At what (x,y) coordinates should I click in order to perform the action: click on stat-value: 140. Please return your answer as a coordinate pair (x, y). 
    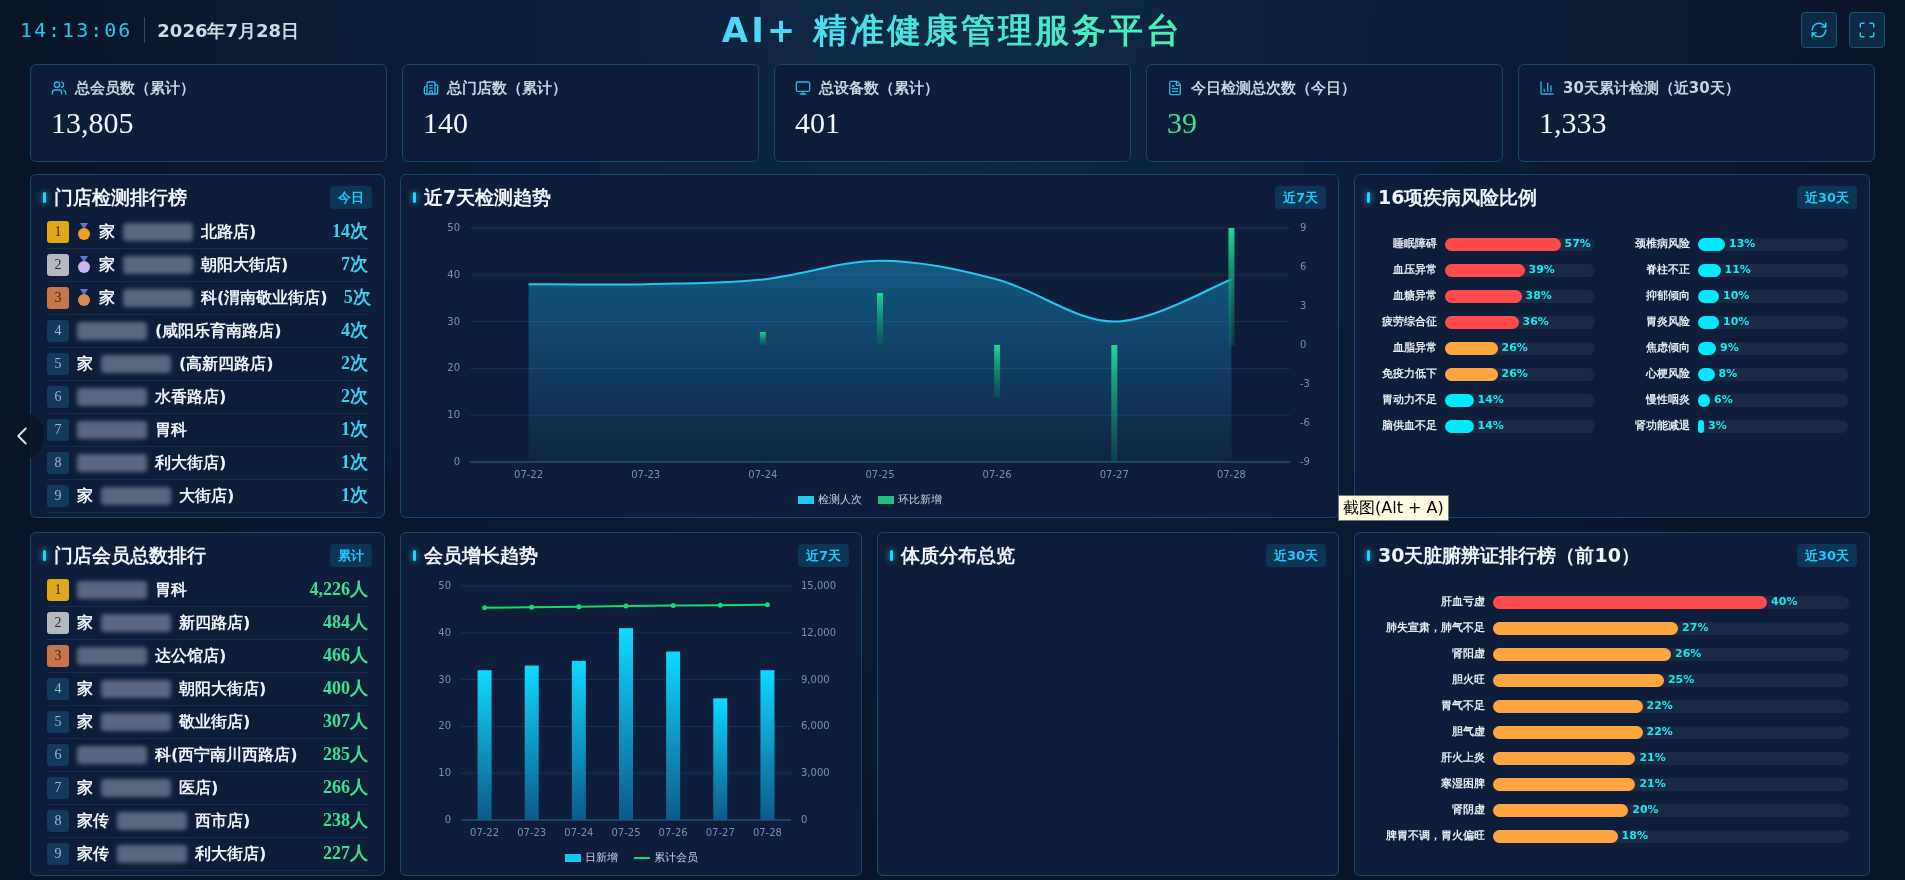
    Looking at the image, I should click on (446, 122).